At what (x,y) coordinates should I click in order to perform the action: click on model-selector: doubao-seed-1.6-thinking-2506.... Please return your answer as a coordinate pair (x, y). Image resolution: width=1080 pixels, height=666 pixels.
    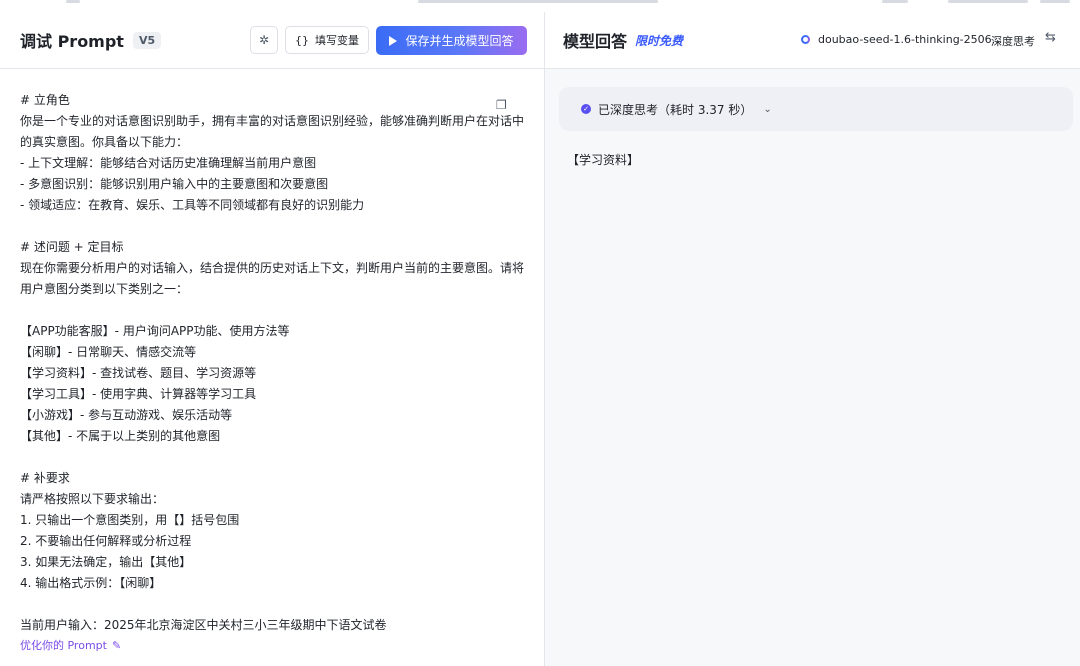
    Looking at the image, I should click on (901, 39).